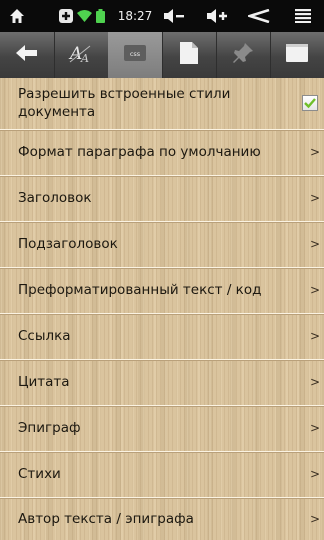 The image size is (324, 540). I want to click on page-button, so click(189, 55).